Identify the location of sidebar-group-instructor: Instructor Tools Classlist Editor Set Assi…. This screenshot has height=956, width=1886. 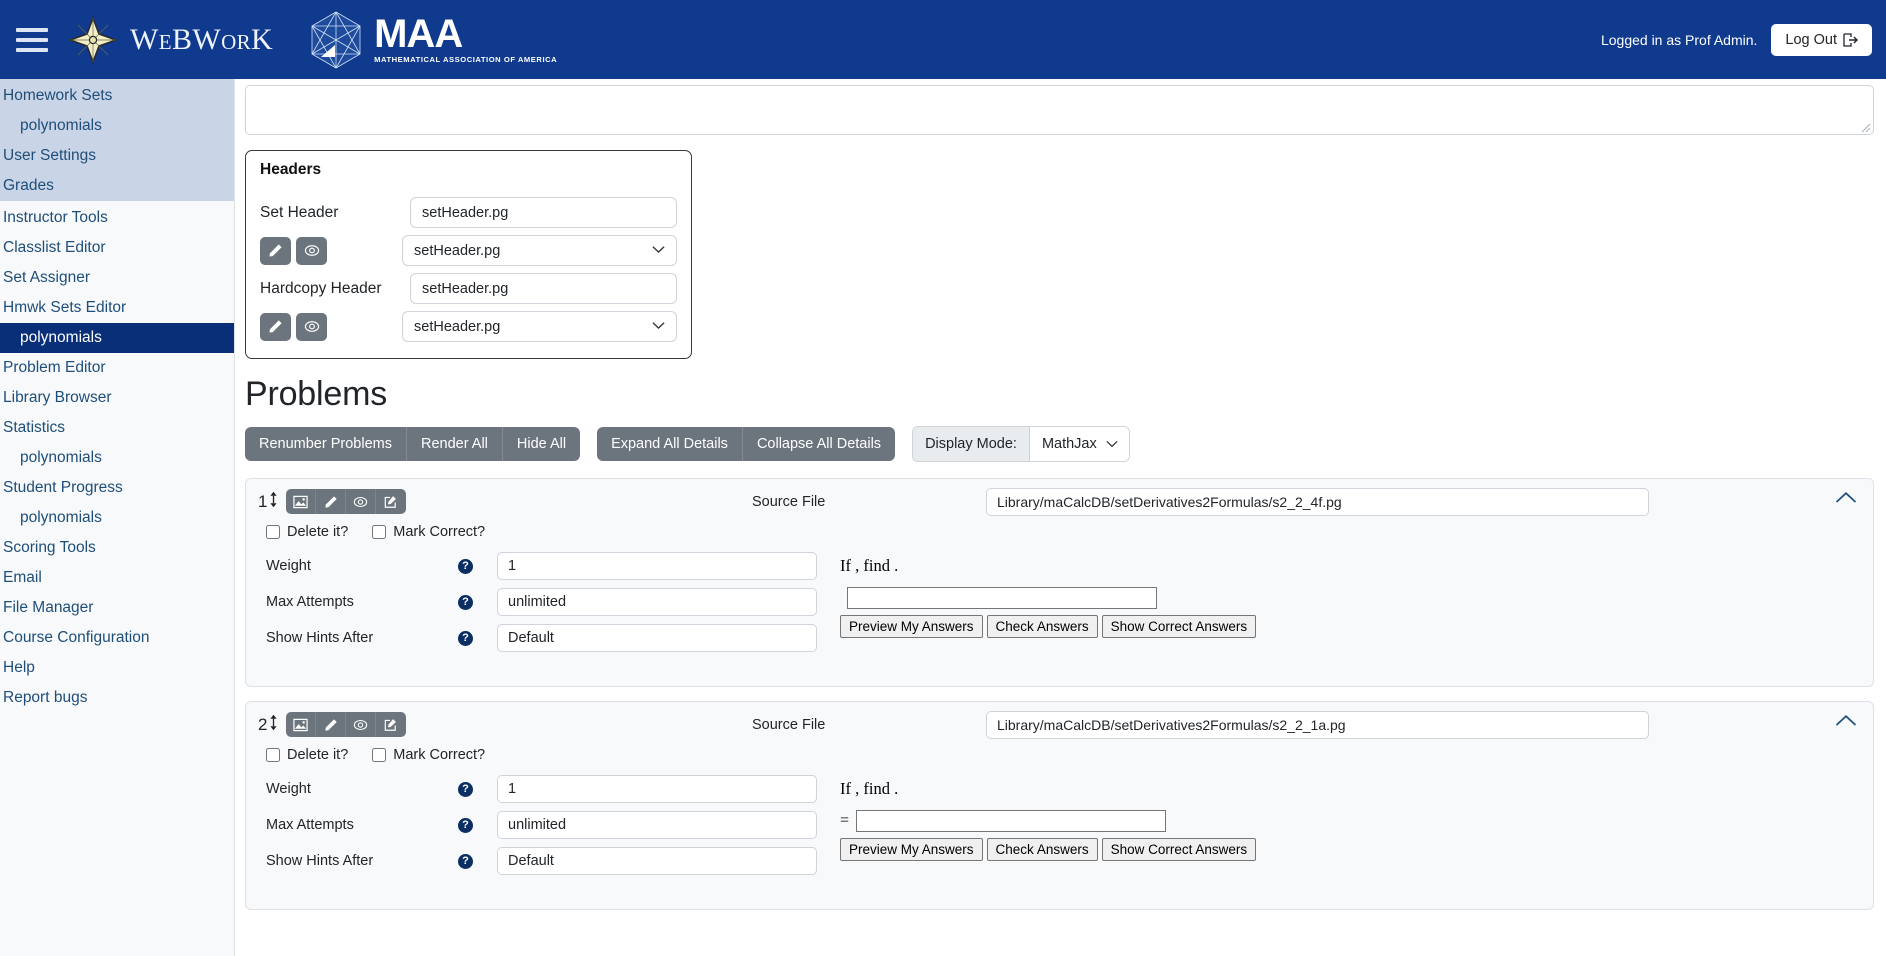
(117, 457).